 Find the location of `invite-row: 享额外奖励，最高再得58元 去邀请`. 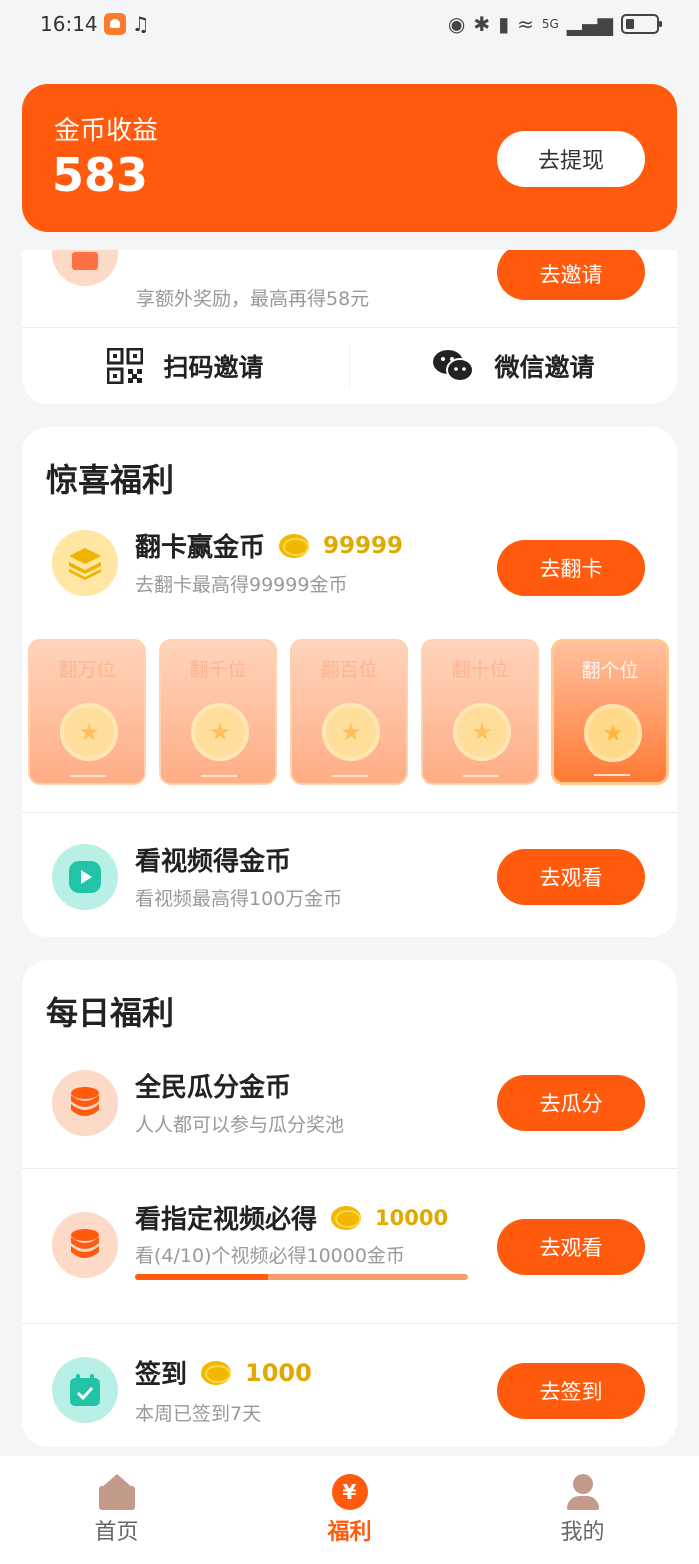

invite-row: 享额外奖励，最高再得58元 去邀请 is located at coordinates (349, 289).